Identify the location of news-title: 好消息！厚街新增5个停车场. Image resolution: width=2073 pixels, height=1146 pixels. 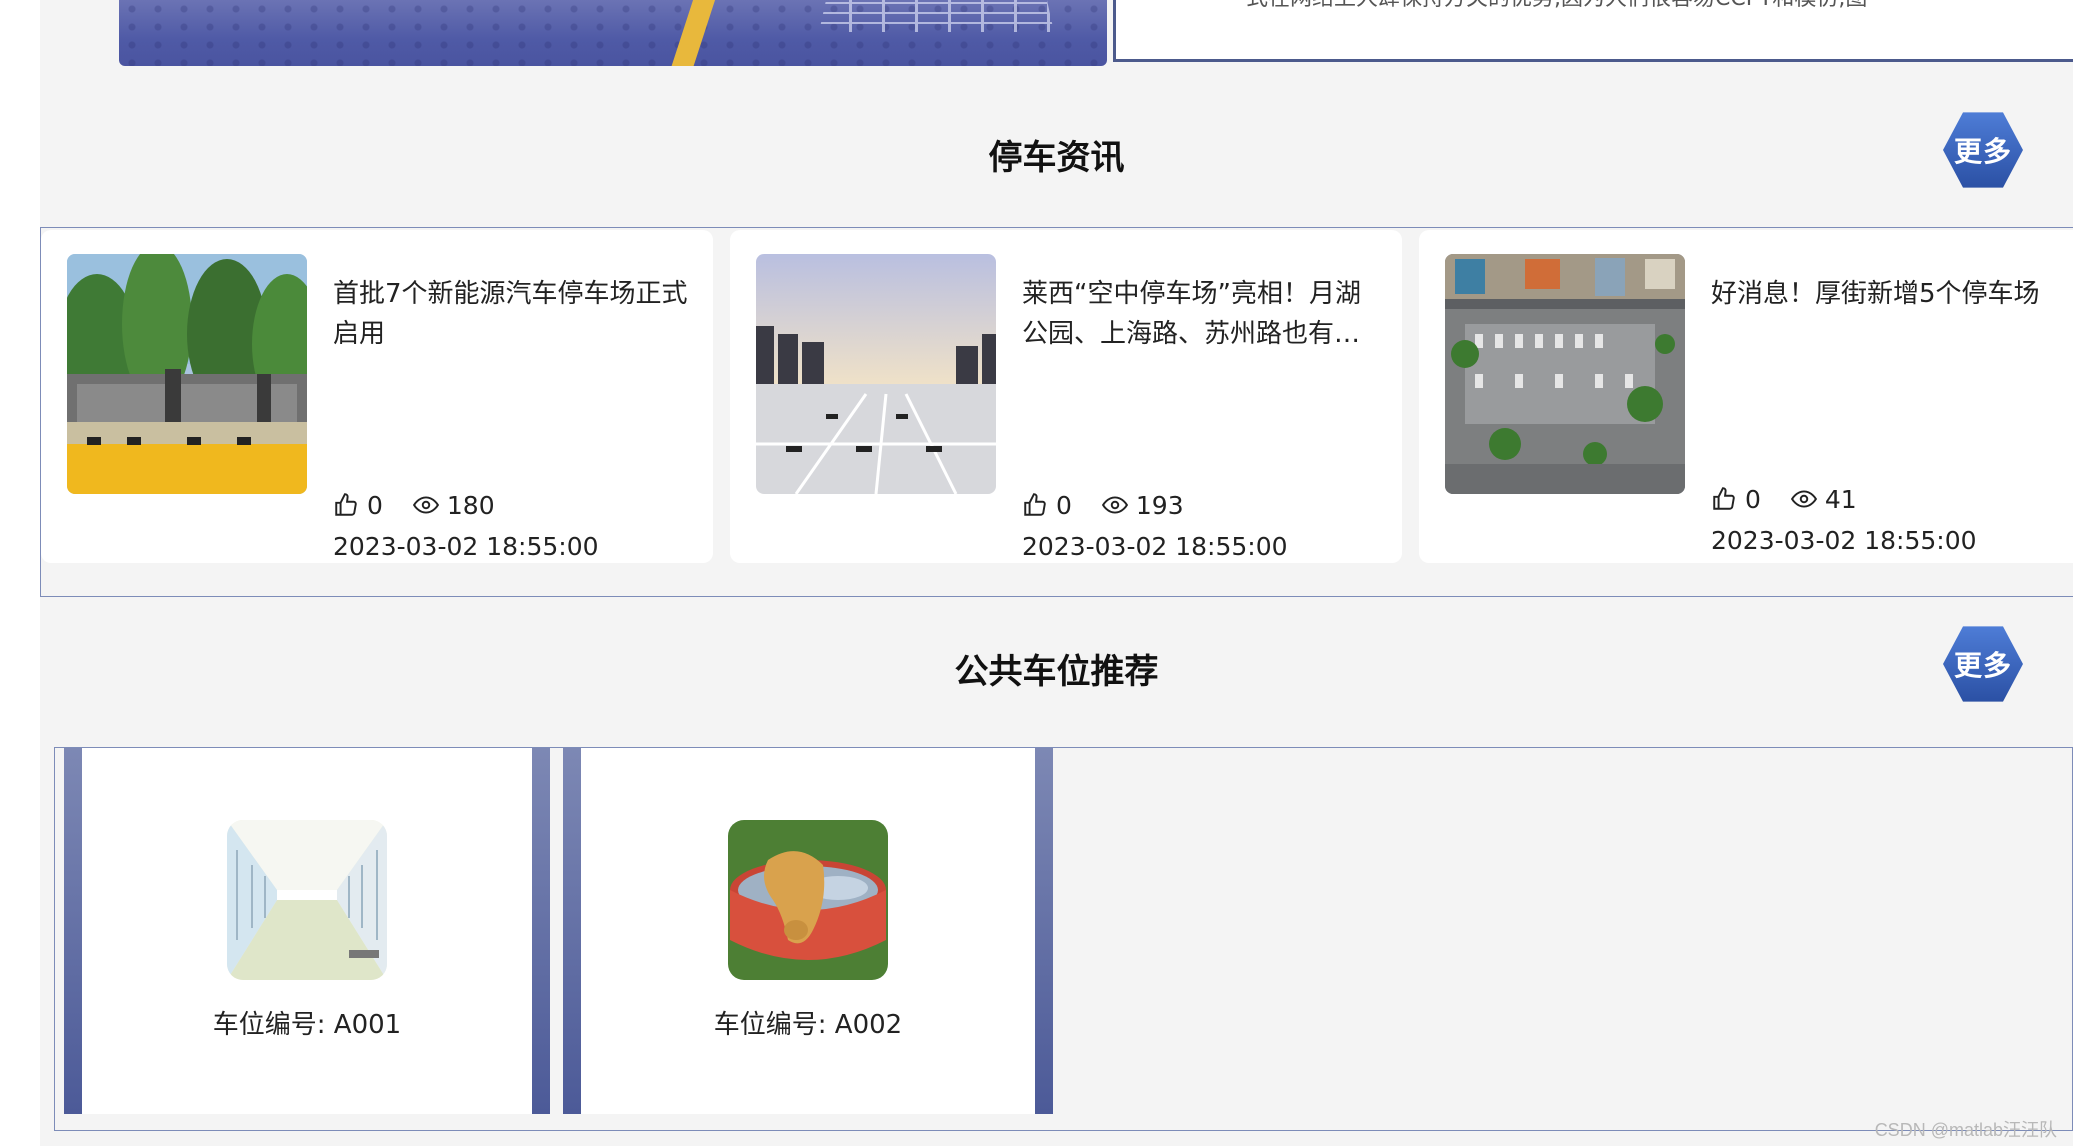
(1891, 294).